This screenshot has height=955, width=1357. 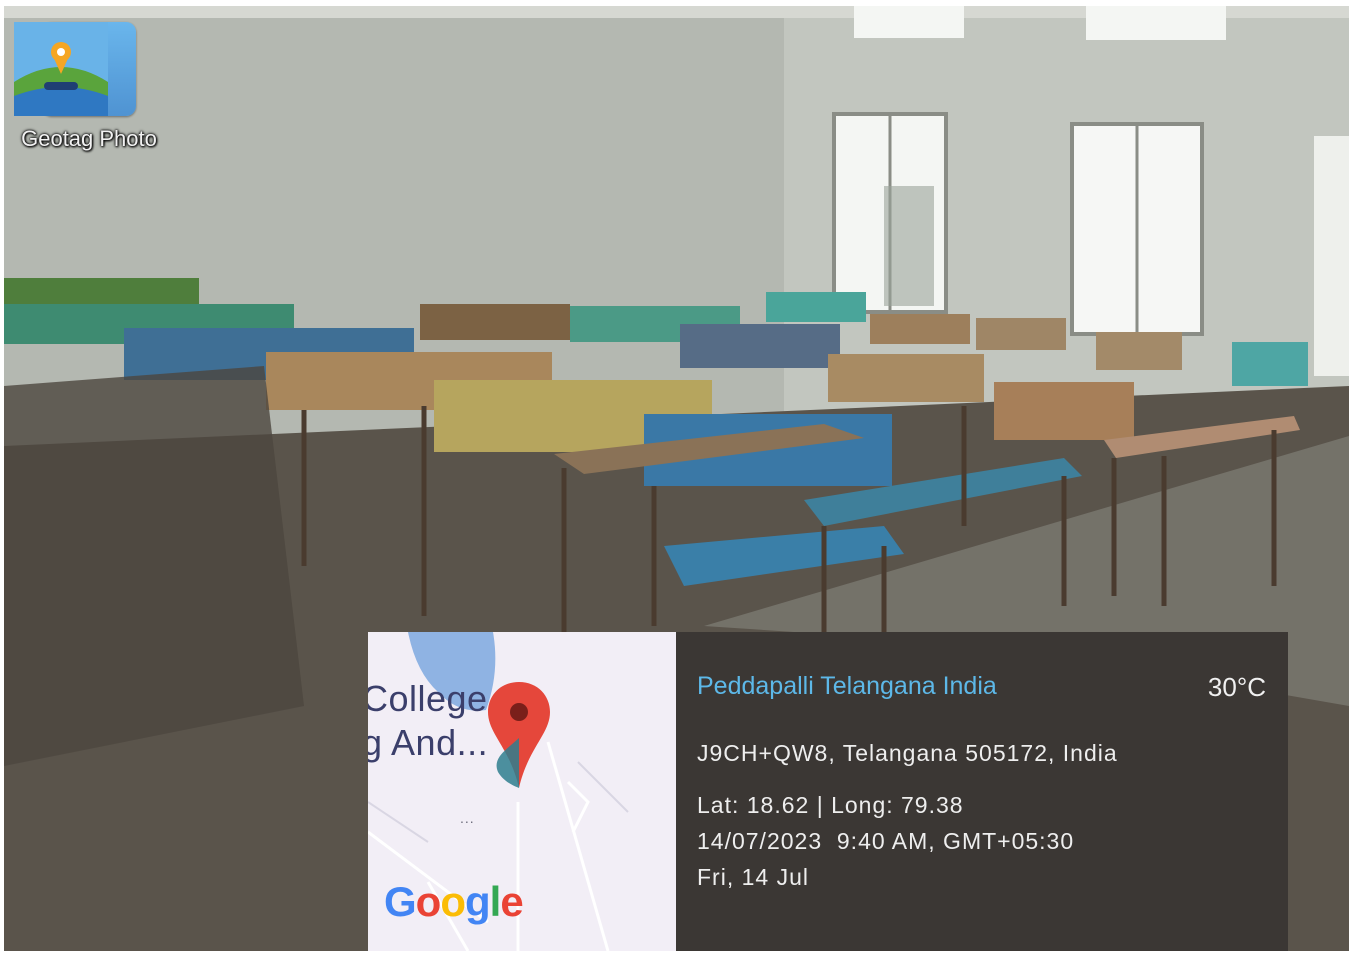 I want to click on map-pin-icon, so click(x=519, y=735).